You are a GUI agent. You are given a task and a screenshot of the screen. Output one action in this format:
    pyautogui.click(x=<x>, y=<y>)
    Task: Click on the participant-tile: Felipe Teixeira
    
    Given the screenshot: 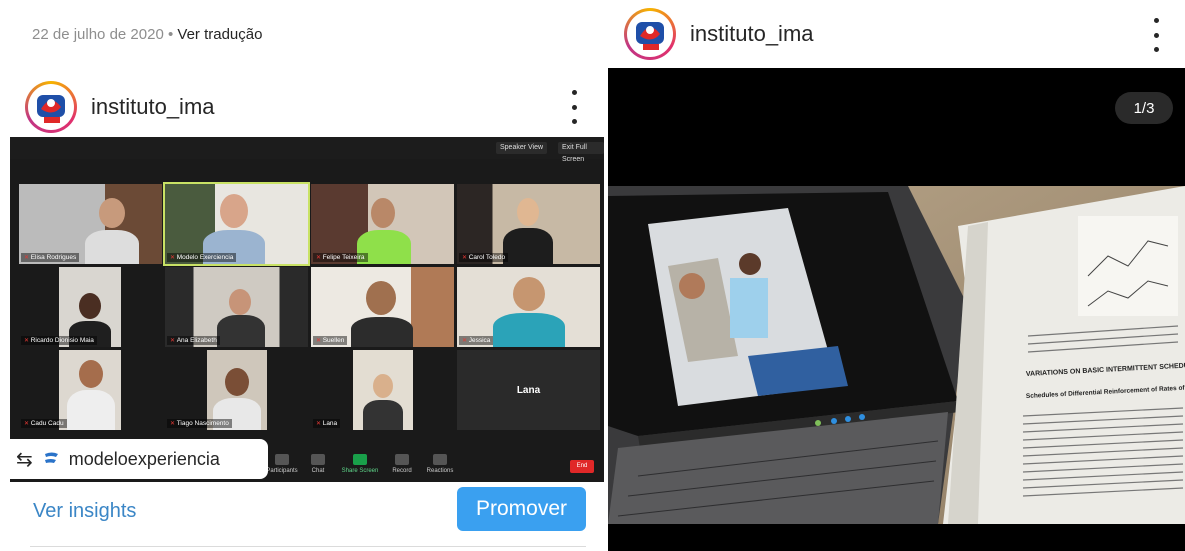 What is the action you would take?
    pyautogui.click(x=382, y=224)
    